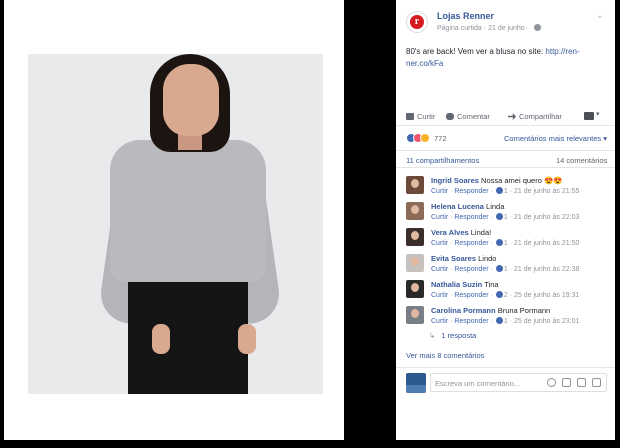 The width and height of the screenshot is (620, 448). I want to click on like-label: Curtir, so click(426, 116).